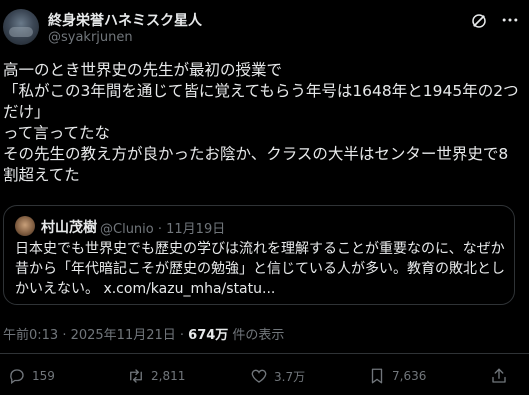 This screenshot has width=529, height=395. Describe the element at coordinates (264, 26) in the screenshot. I see `tweet-header: 終身栄誉ハネミスク星人 @syakrjunen` at that location.